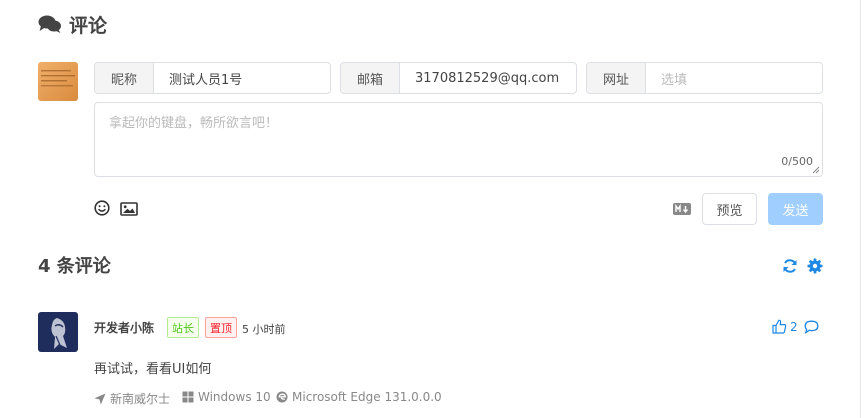 The width and height of the screenshot is (864, 418). I want to click on comment-browser: Microsoft Edge 131.0.0.0, so click(359, 397).